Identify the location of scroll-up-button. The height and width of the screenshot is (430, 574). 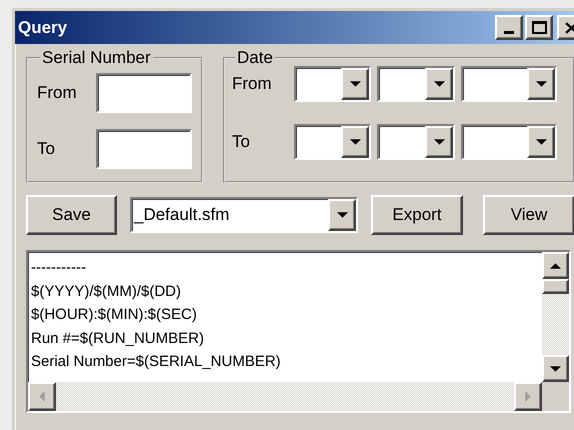
(555, 265).